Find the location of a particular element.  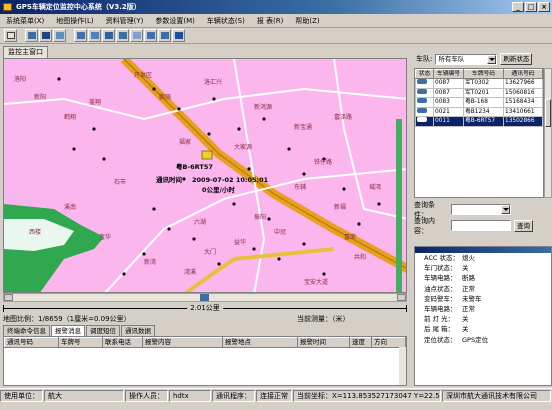

map-label: 鹤翔 is located at coordinates (70, 117).